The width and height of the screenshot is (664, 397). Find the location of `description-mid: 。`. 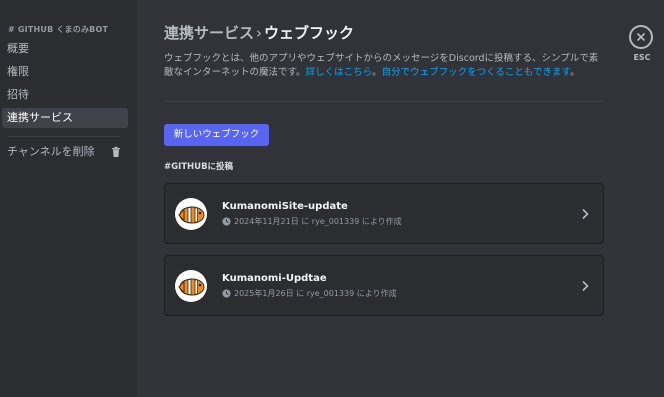

description-mid: 。 is located at coordinates (377, 72).